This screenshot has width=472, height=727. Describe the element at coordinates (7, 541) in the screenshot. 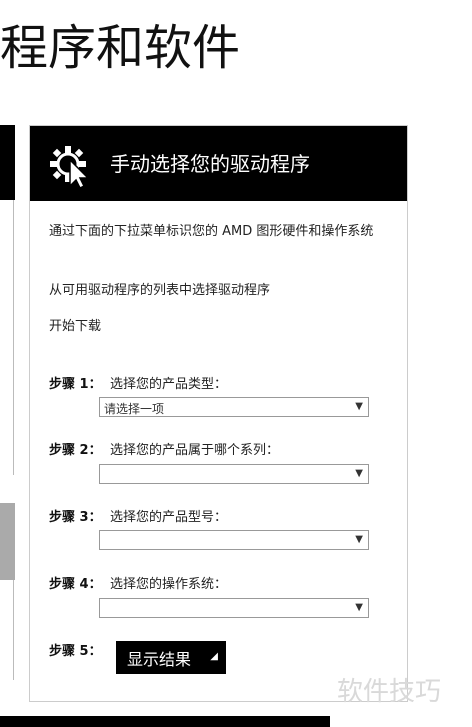

I see `left-panel-image` at that location.